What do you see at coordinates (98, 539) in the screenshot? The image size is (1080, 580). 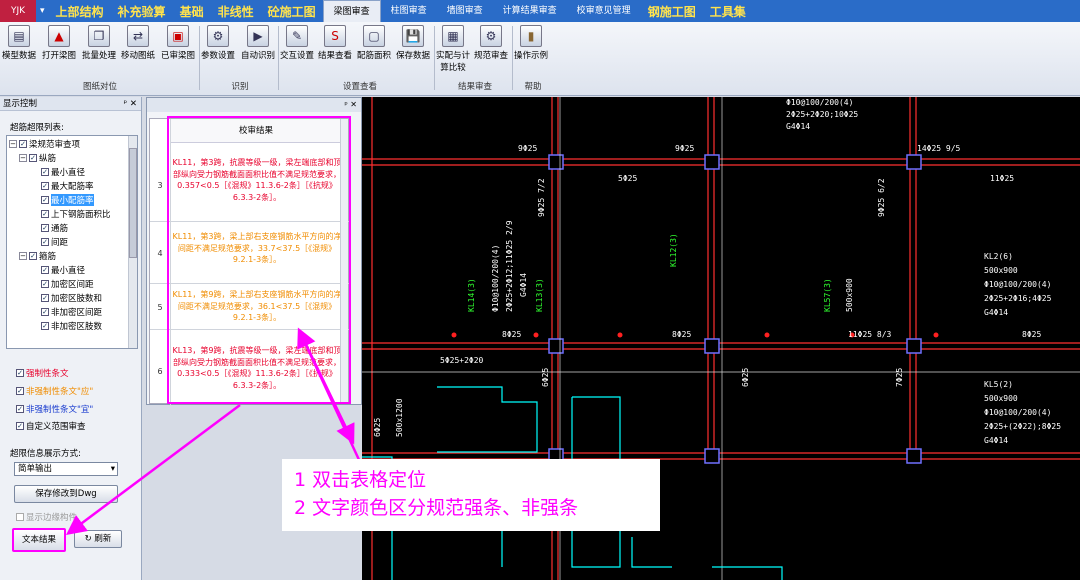 I see `refresh-button: ↻ 刷新` at bounding box center [98, 539].